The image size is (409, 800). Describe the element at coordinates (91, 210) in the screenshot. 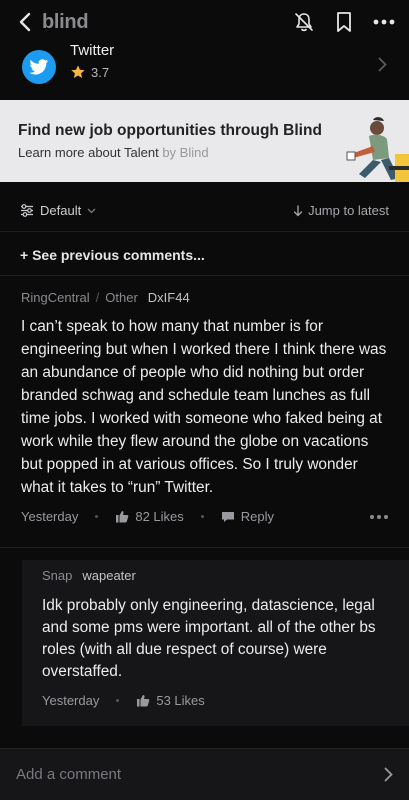

I see `chevron-down-icon` at that location.